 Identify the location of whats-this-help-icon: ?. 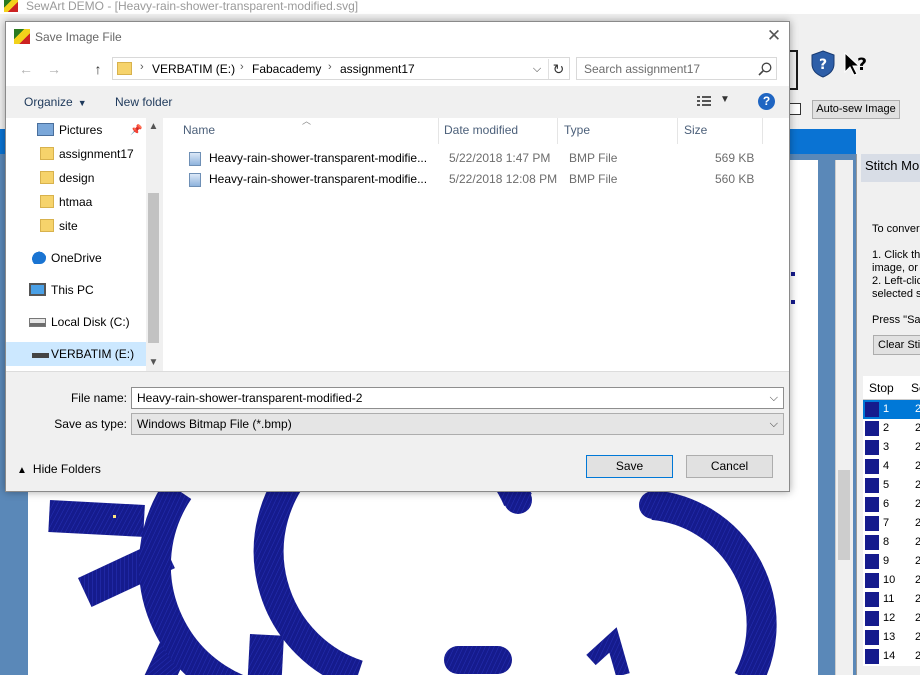
(856, 64).